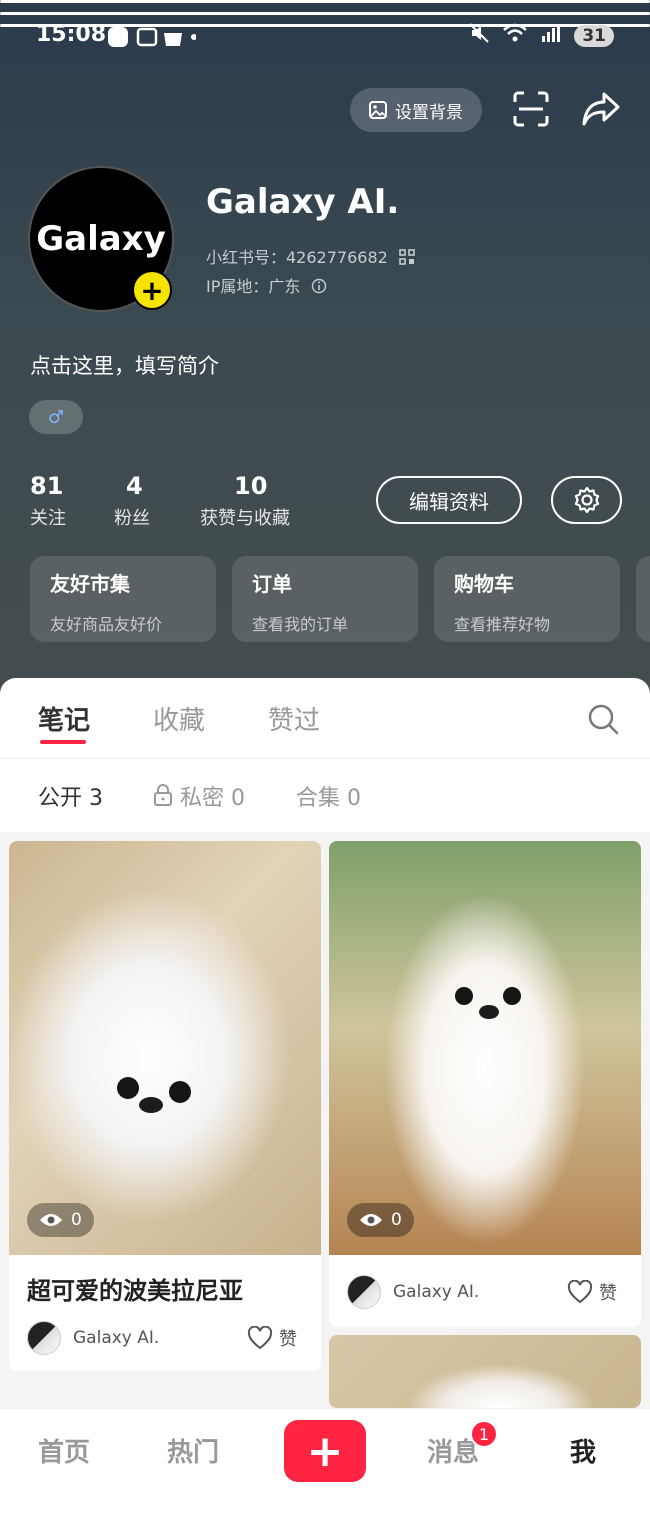 The height and width of the screenshot is (1518, 650). What do you see at coordinates (251, 486) in the screenshot?
I see `stat-value: 10` at bounding box center [251, 486].